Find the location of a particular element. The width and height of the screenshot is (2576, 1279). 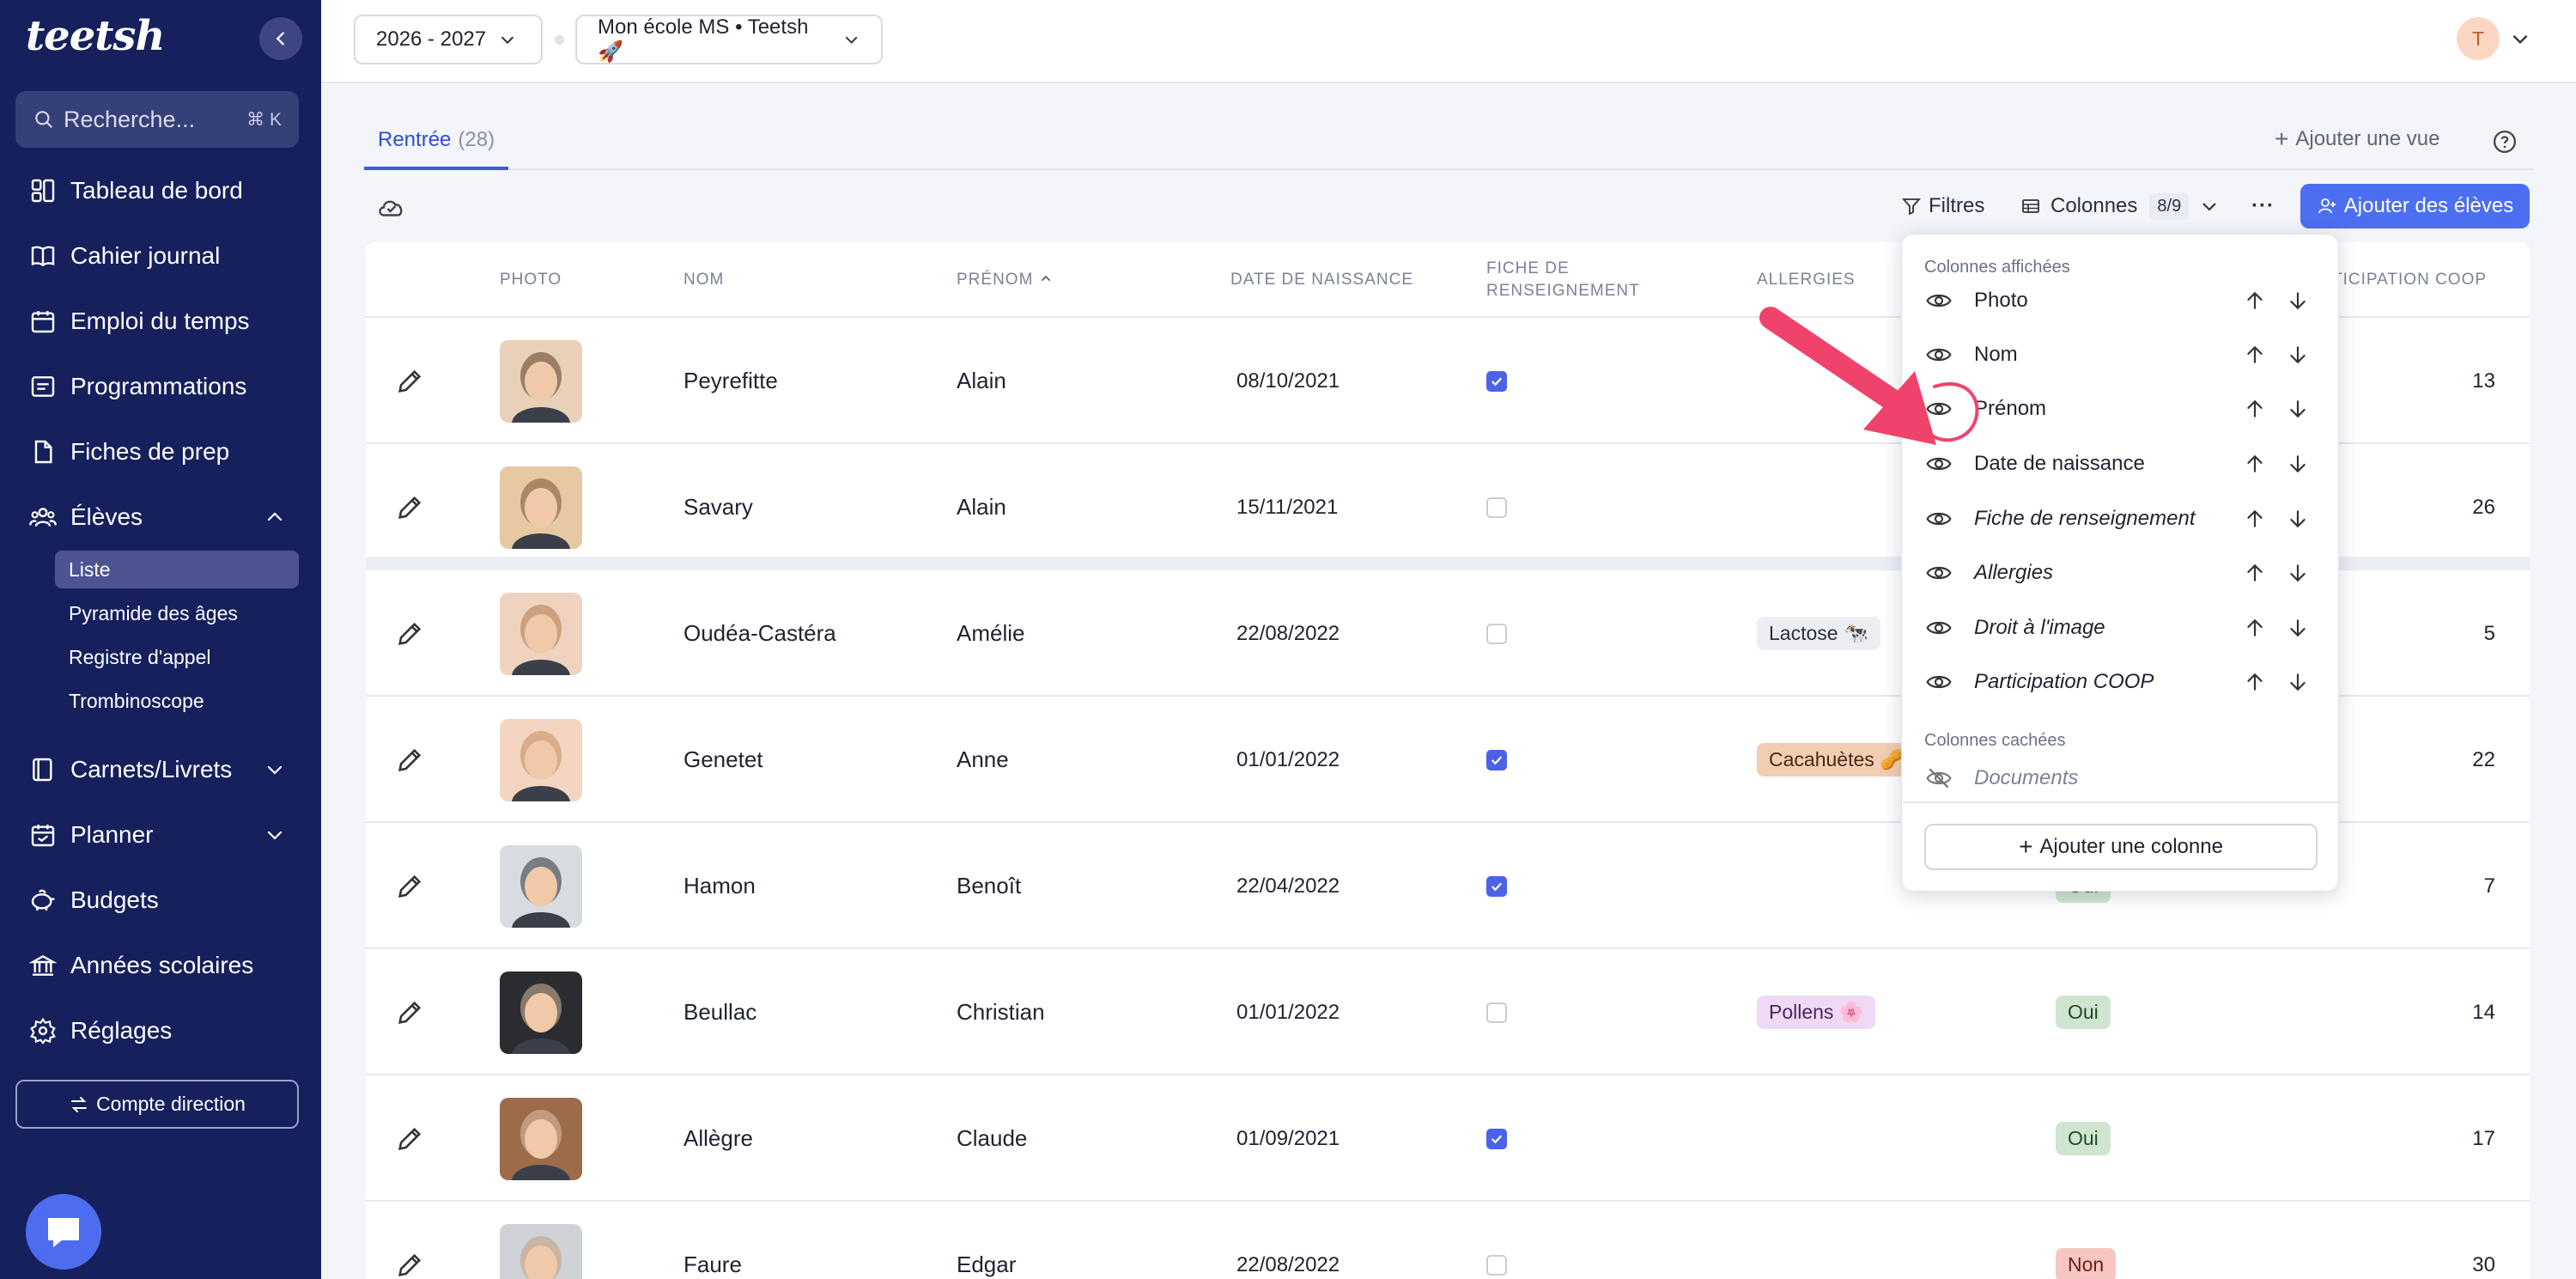

nav-annees-scolaires: Années scolaires is located at coordinates (164, 965).